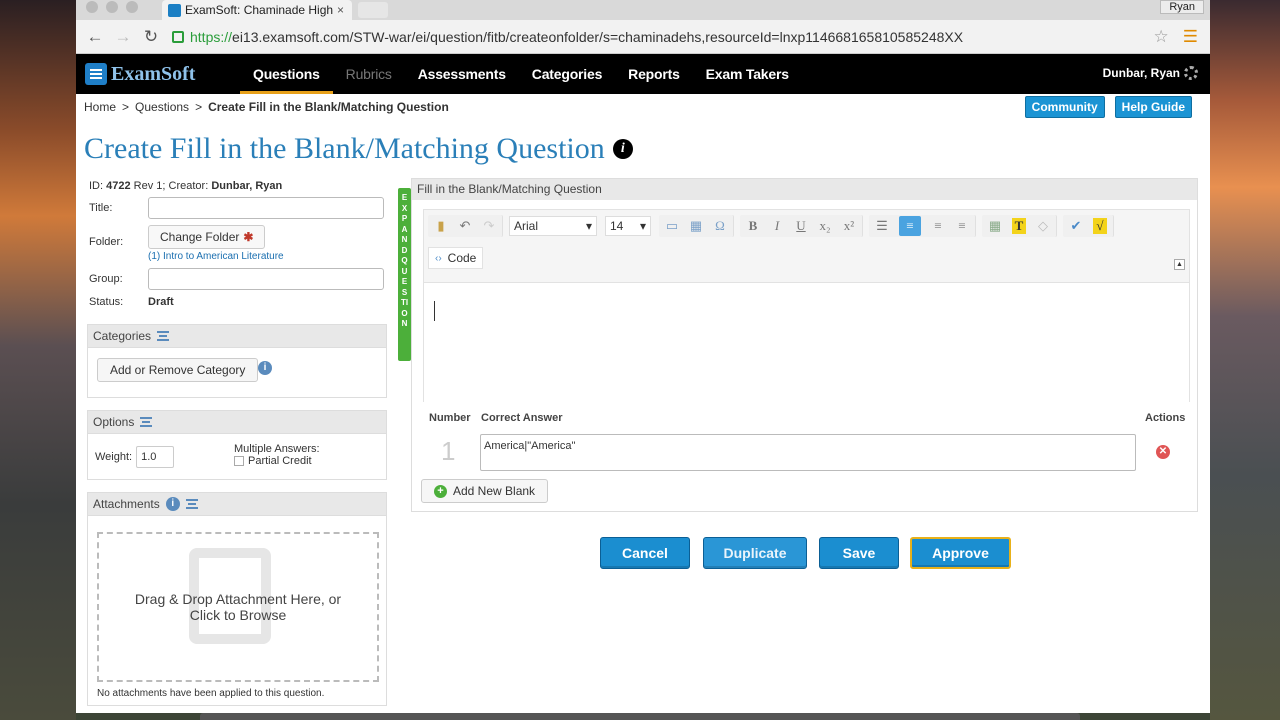 The image size is (1280, 720). I want to click on actions-column-header: Actions, so click(1165, 418).